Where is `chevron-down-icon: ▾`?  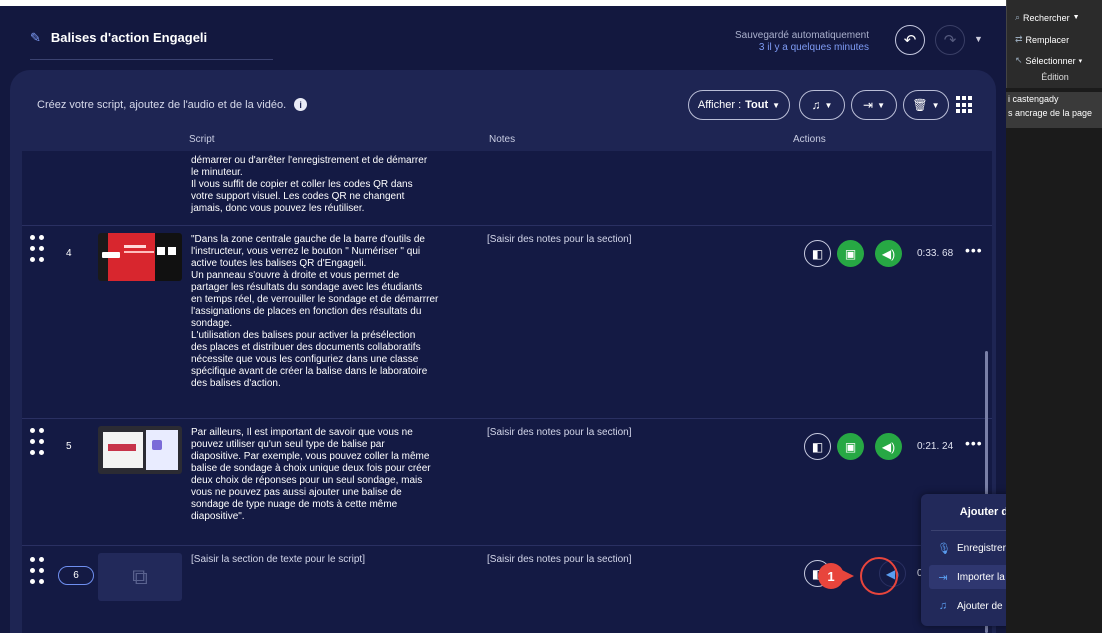 chevron-down-icon: ▾ is located at coordinates (1080, 61).